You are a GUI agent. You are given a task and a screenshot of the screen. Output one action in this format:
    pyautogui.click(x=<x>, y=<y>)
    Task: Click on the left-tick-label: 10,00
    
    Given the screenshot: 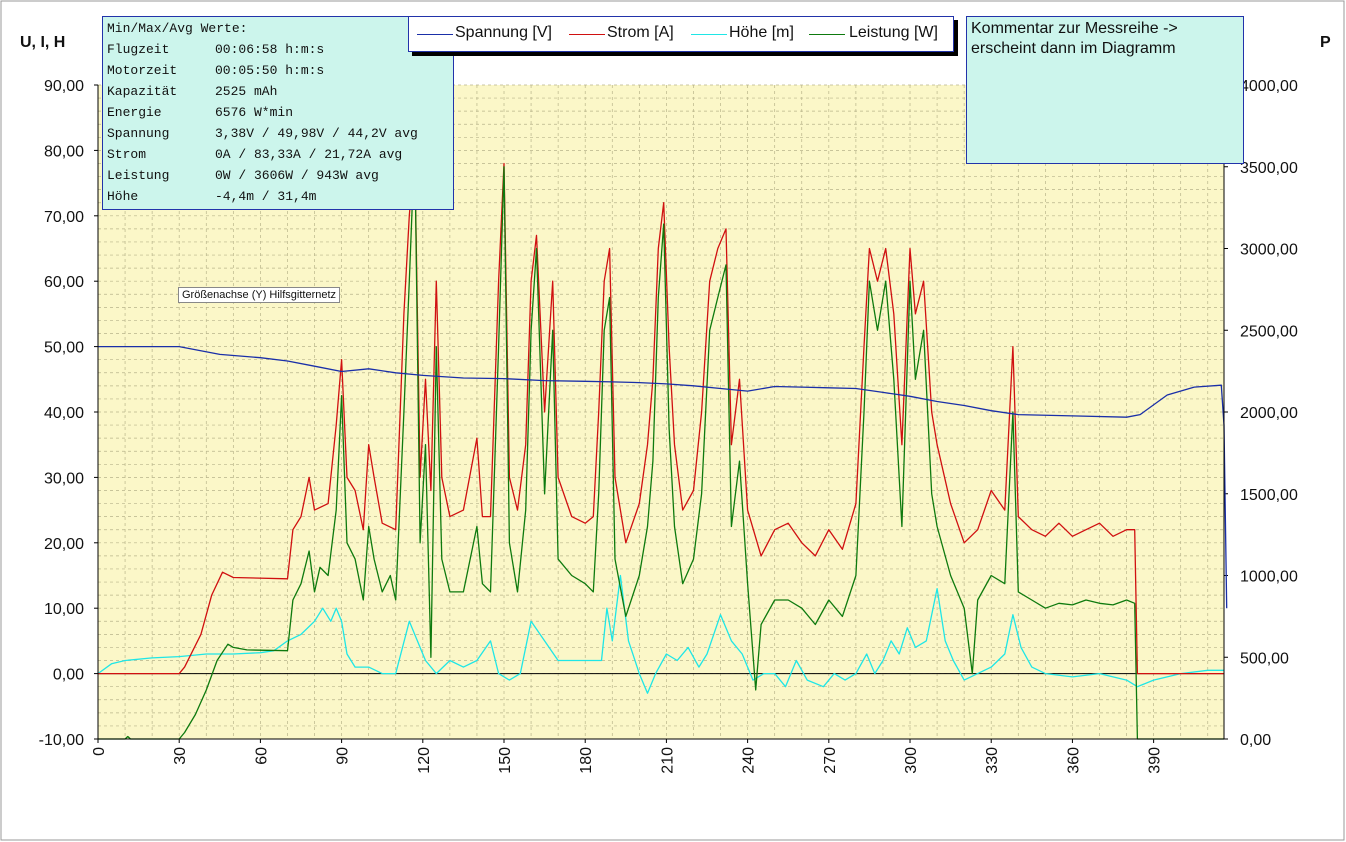 What is the action you would take?
    pyautogui.click(x=64, y=609)
    